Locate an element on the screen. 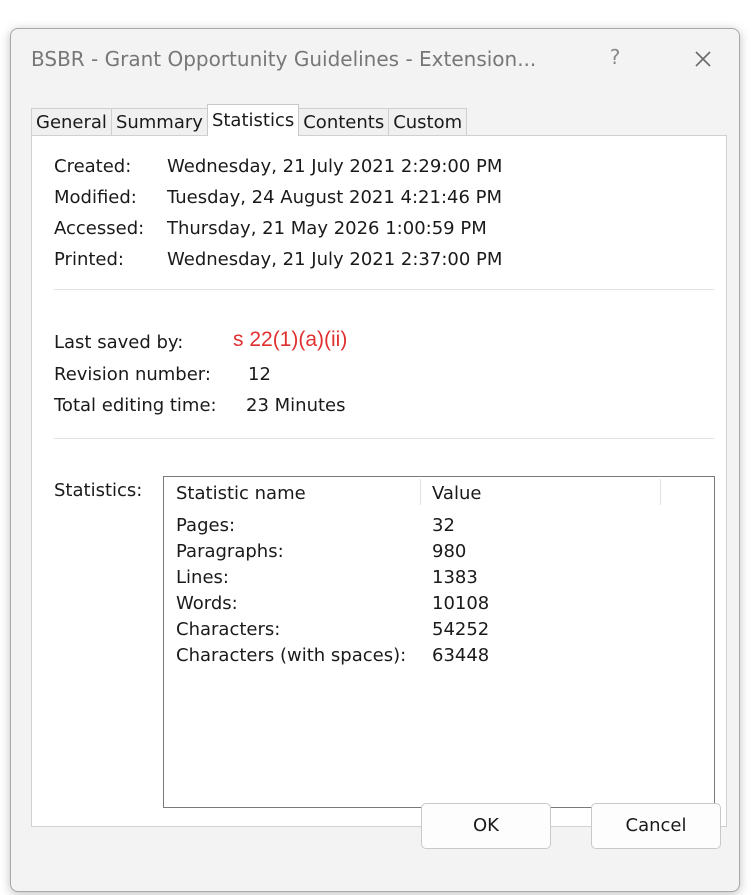  modified-label: Modified: is located at coordinates (95, 197).